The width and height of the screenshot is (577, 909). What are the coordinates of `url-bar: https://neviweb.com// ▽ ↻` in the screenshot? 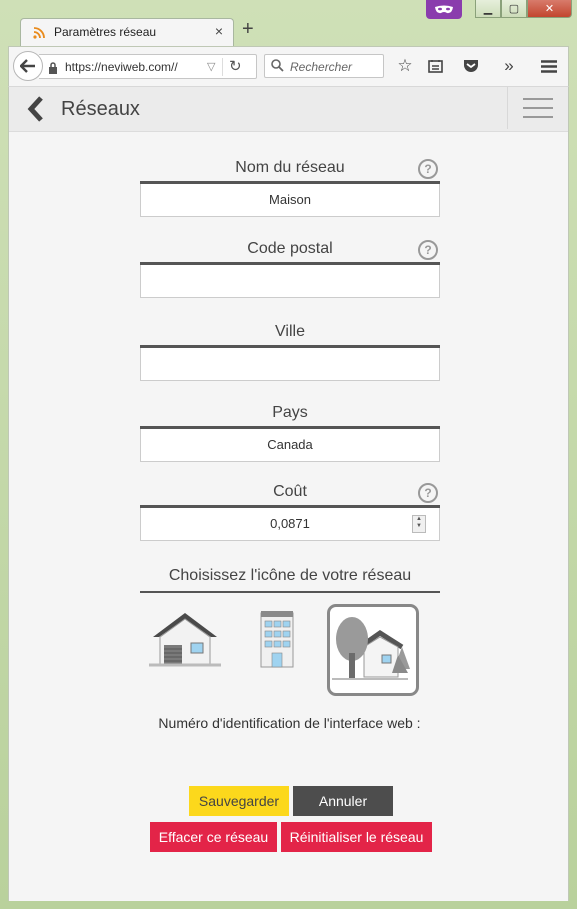 It's located at (148, 66).